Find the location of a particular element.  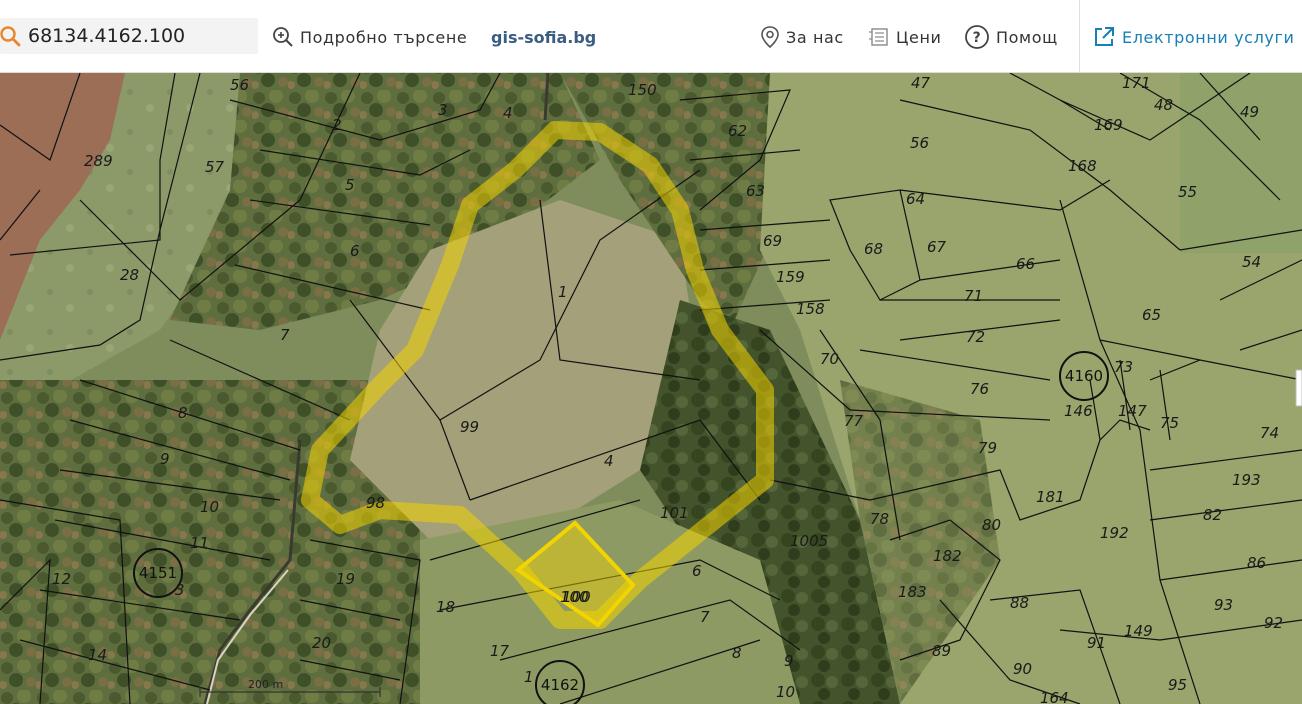

block-label-4160: 4160 is located at coordinates (1084, 376).